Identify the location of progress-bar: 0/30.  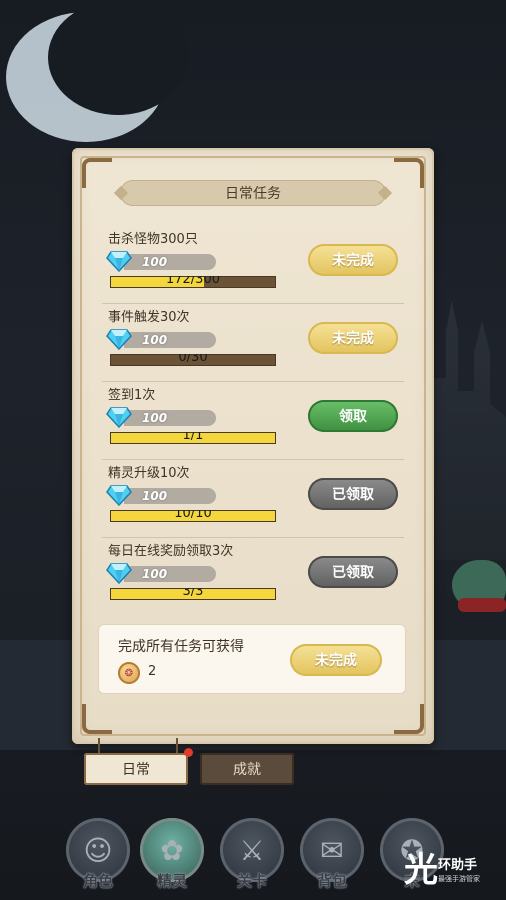
(193, 360).